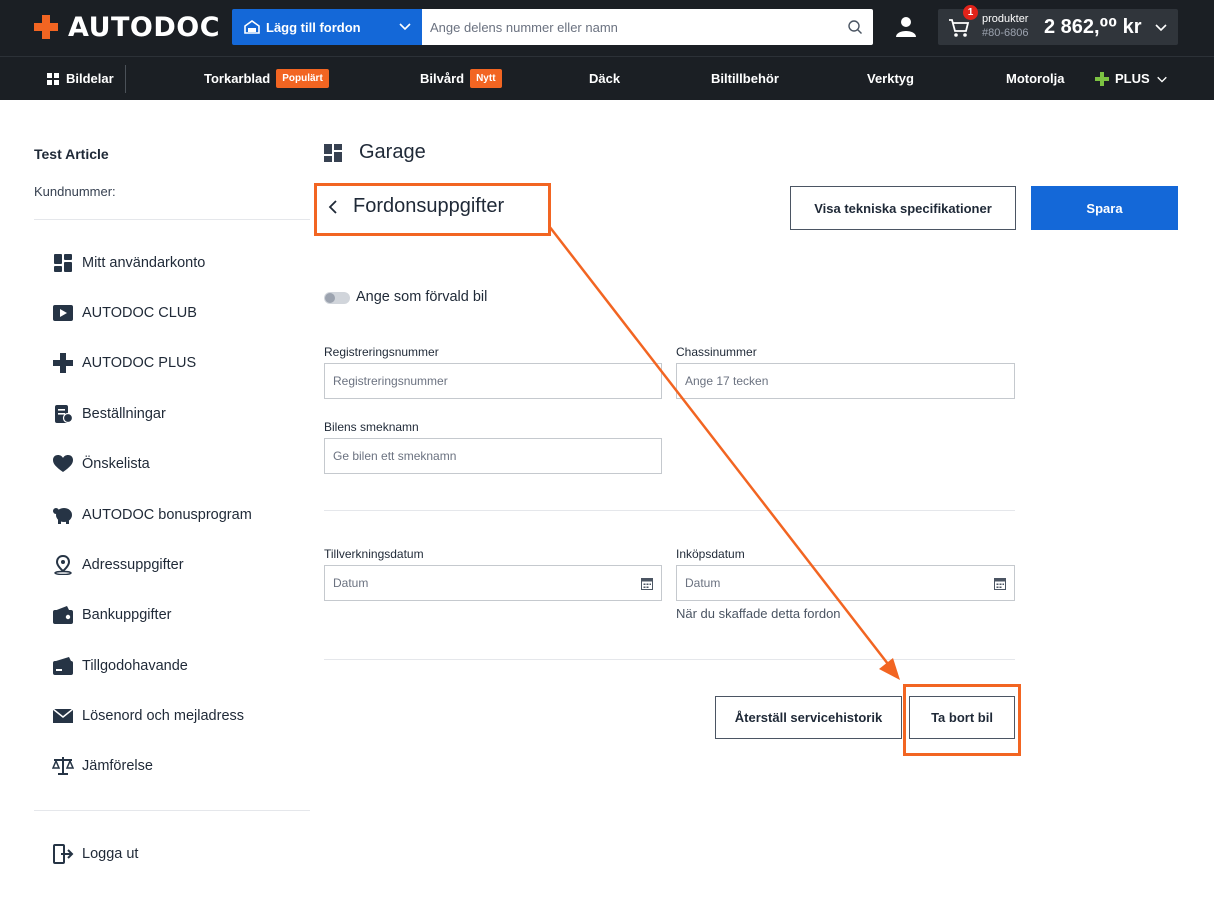 Image resolution: width=1214 pixels, height=898 pixels. Describe the element at coordinates (117, 766) in the screenshot. I see `sidebar-item-label: Jämförelse` at that location.